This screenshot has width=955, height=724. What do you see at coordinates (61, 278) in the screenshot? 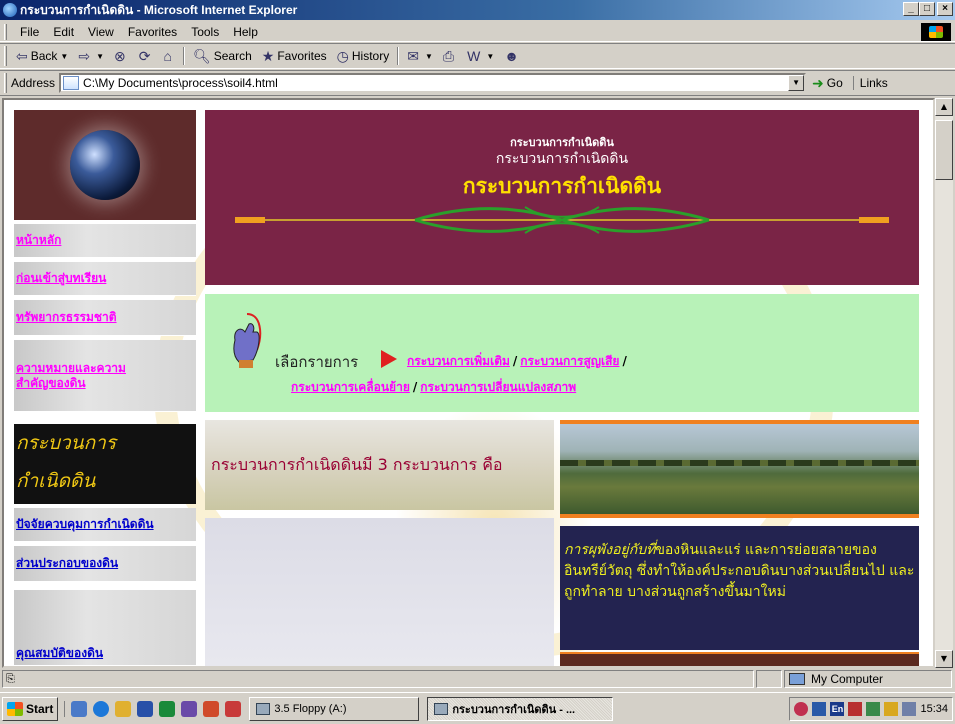
I see `nav-link-before-lesson: ก่อนเข้าสู่บทเรียน` at bounding box center [61, 278].